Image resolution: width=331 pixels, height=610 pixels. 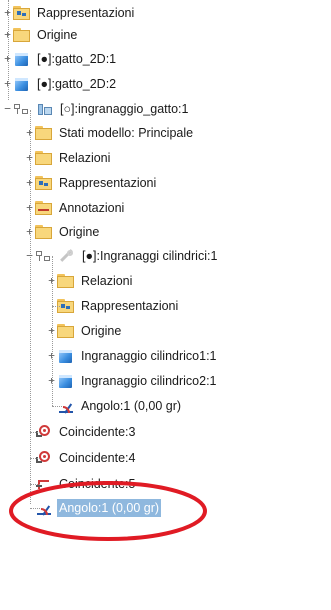 I want to click on tree-node-angle-constraint: Angolo:1 (0,00 gr), so click(x=115, y=406).